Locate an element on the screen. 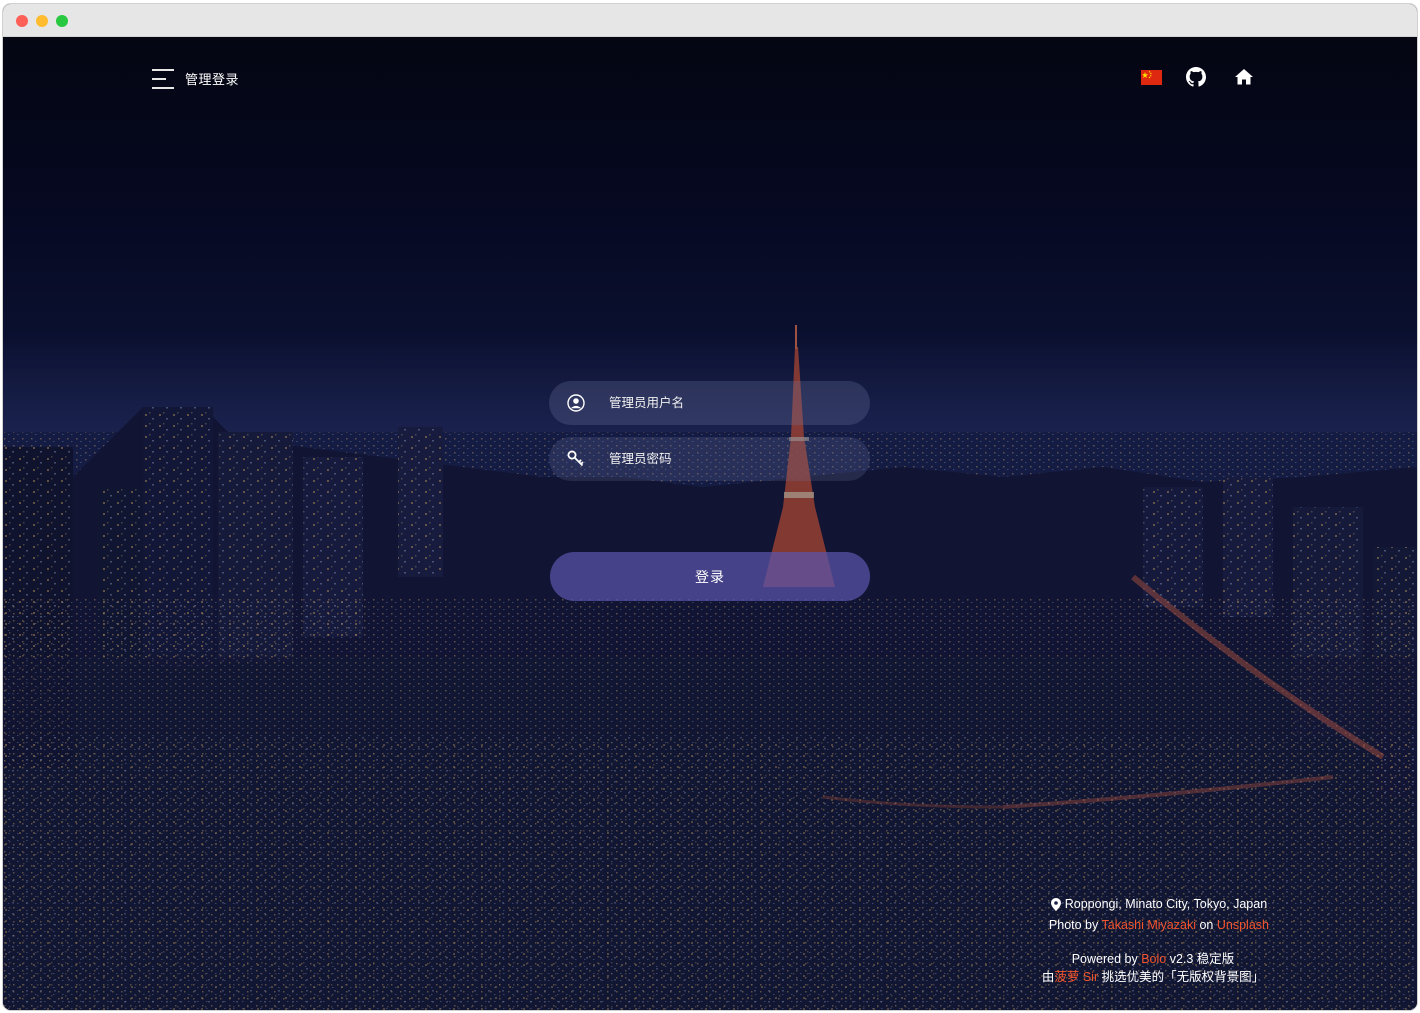 This screenshot has width=1420, height=1013. powered-by-line: Powered by Bolo v2.3 稳定版 is located at coordinates (1153, 959).